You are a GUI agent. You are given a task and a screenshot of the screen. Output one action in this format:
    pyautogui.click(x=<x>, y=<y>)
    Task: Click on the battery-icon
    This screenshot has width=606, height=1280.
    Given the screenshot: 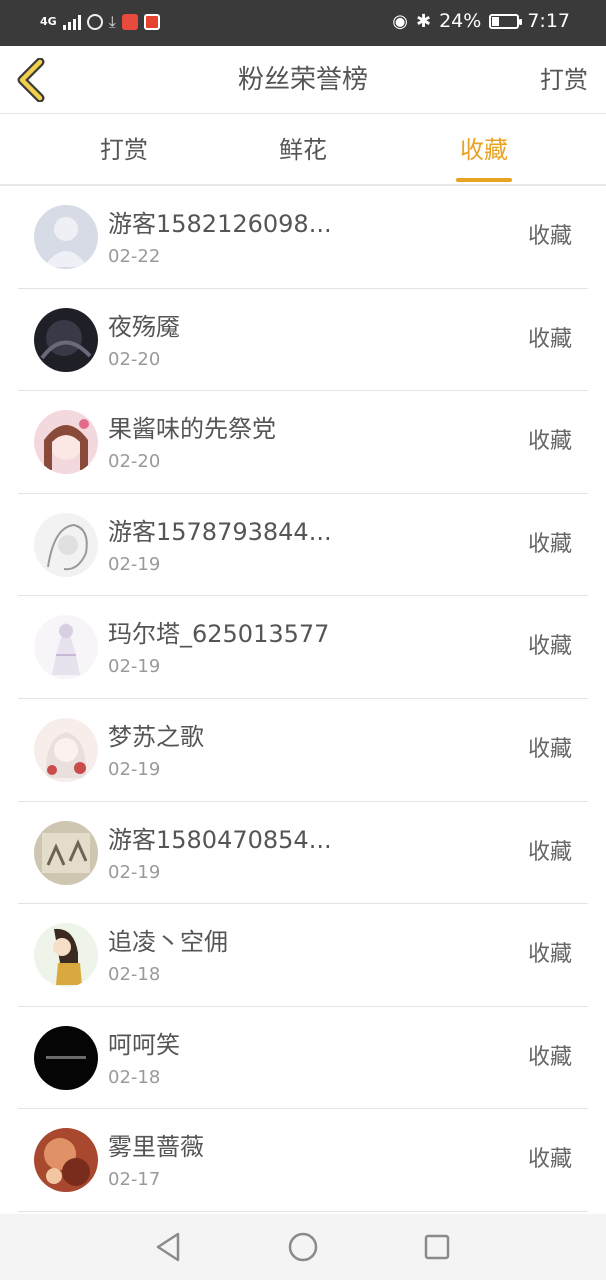 What is the action you would take?
    pyautogui.click(x=506, y=21)
    